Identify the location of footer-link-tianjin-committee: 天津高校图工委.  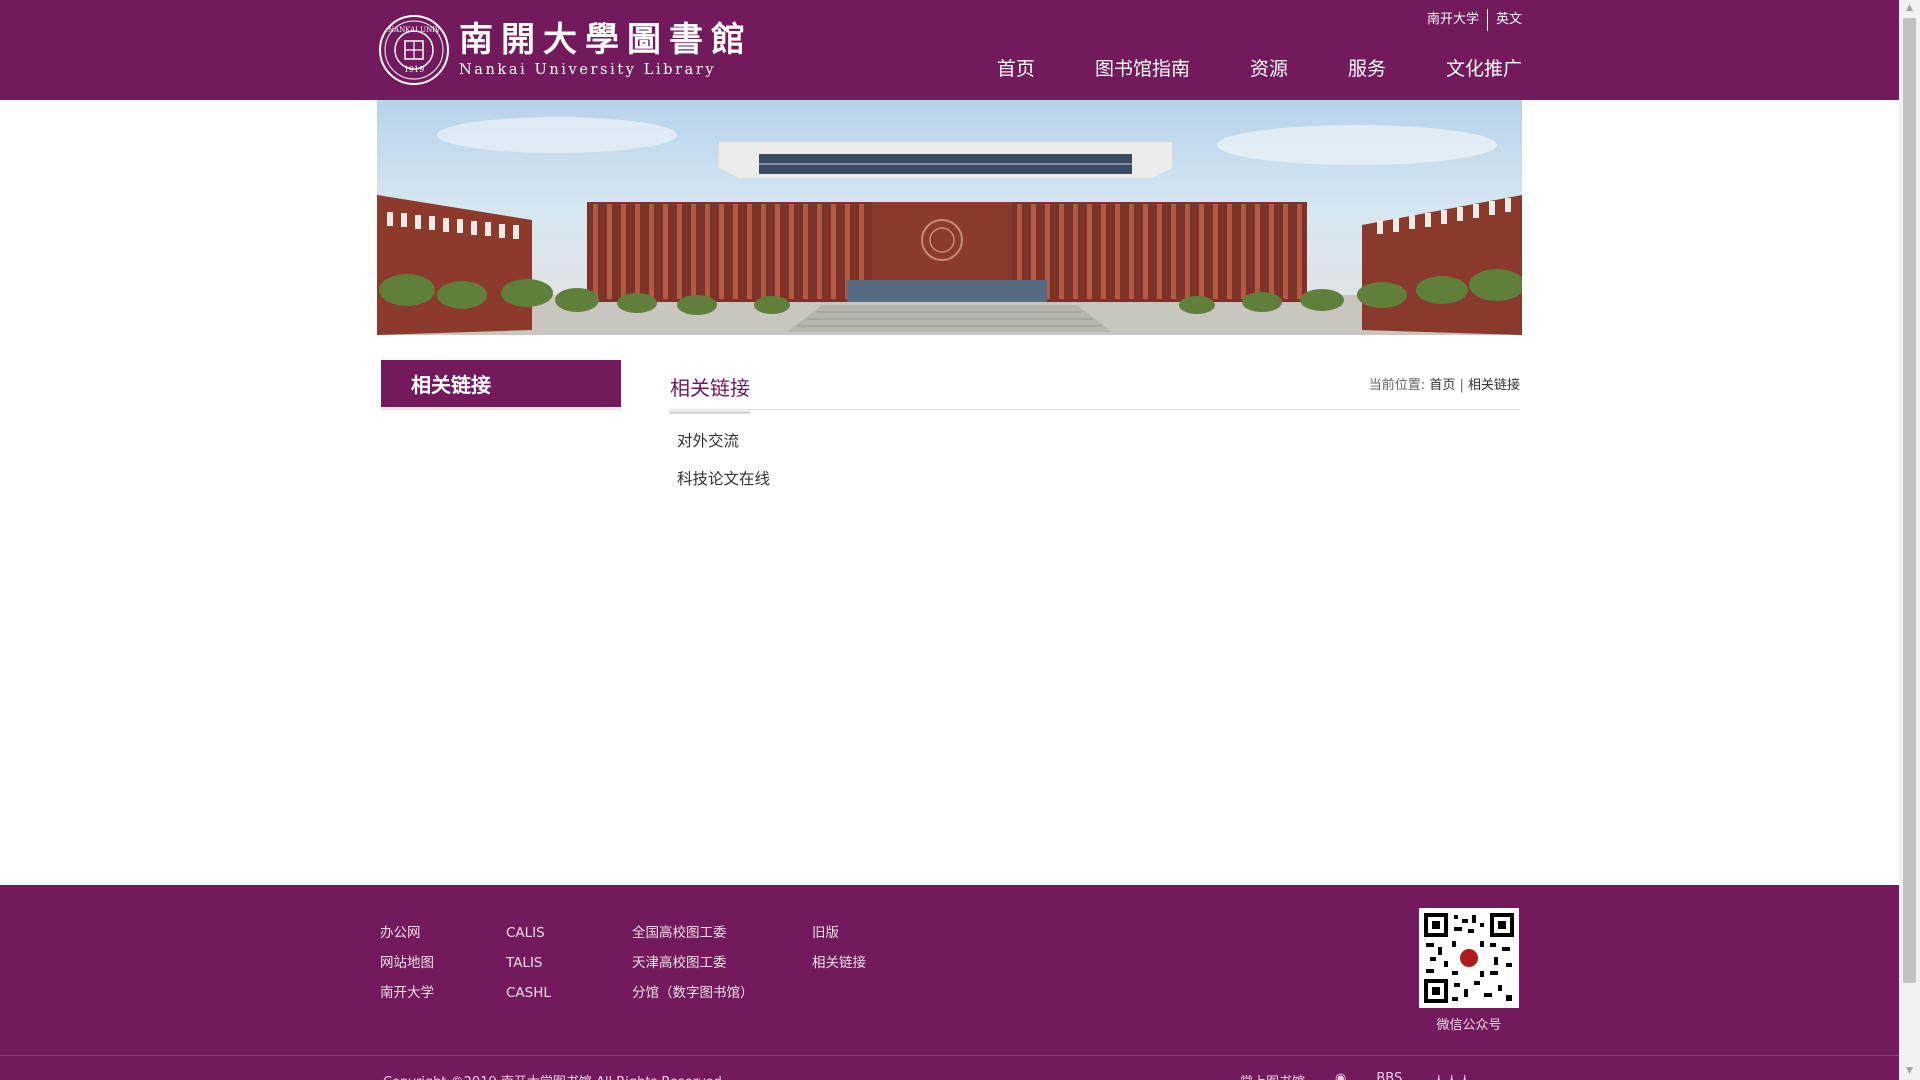
(722, 968).